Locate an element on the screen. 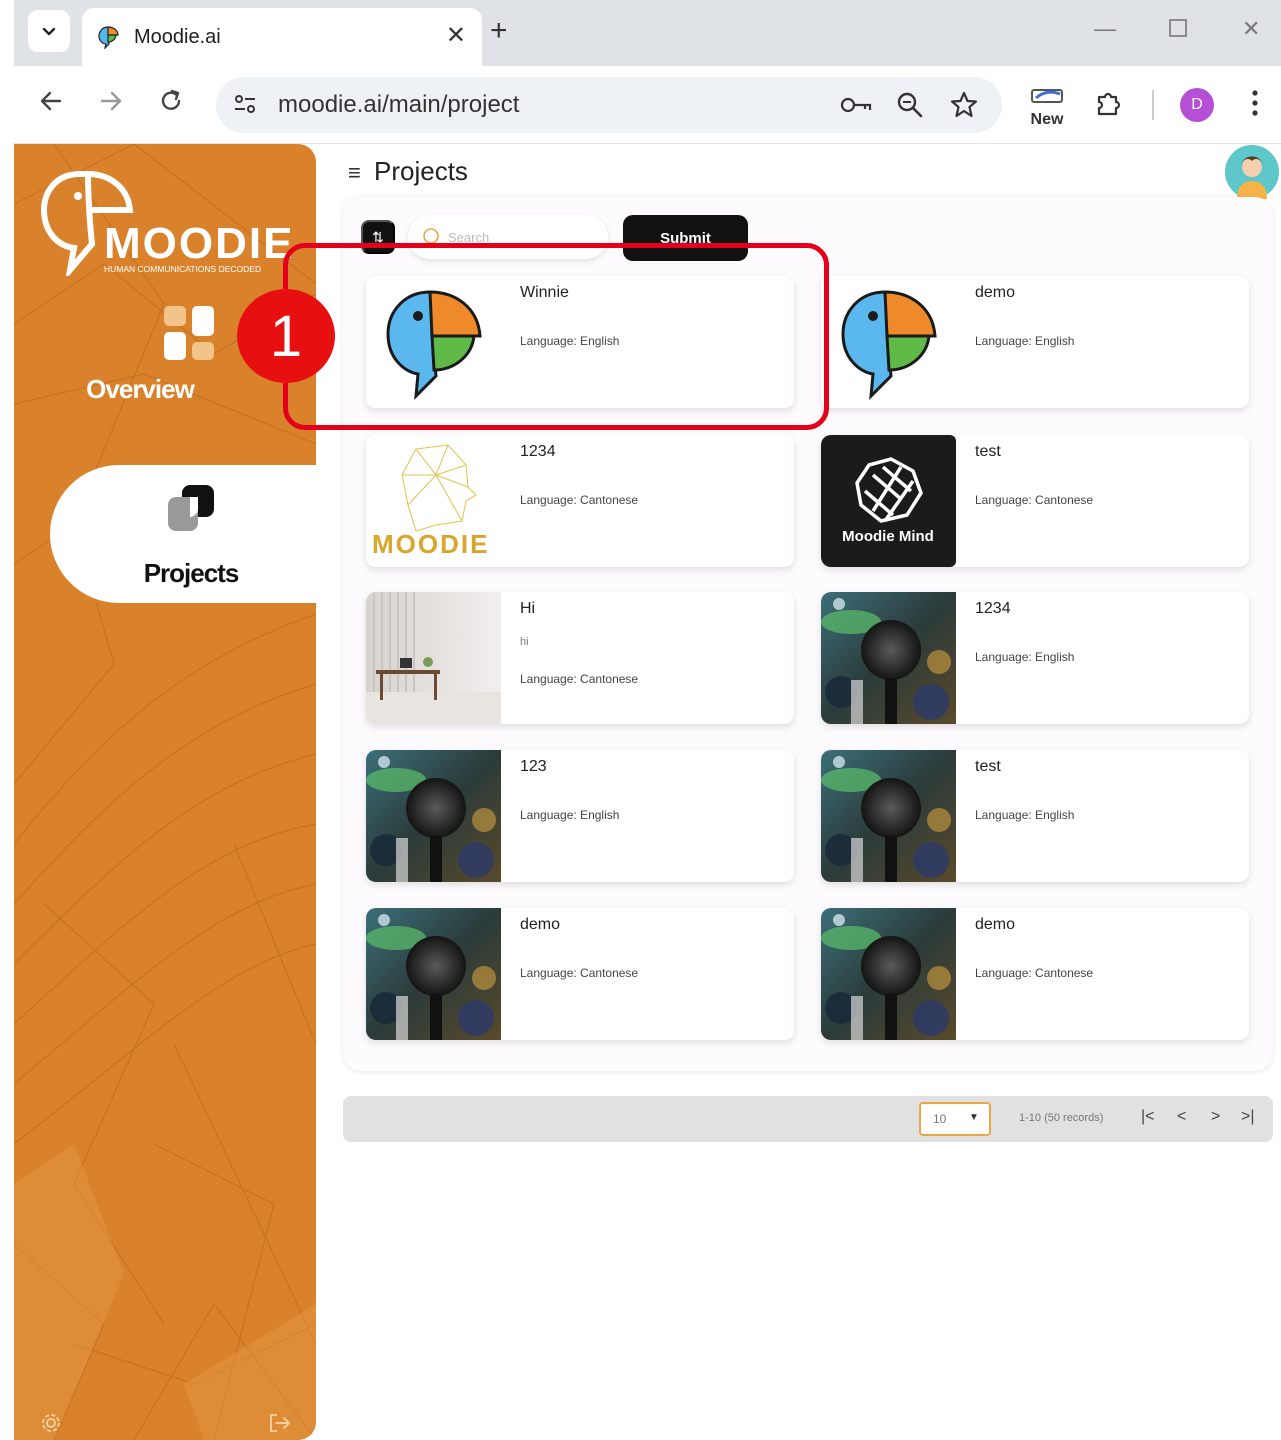  project-card: MOODIE 1234 Language: Cantonese is located at coordinates (580, 501).